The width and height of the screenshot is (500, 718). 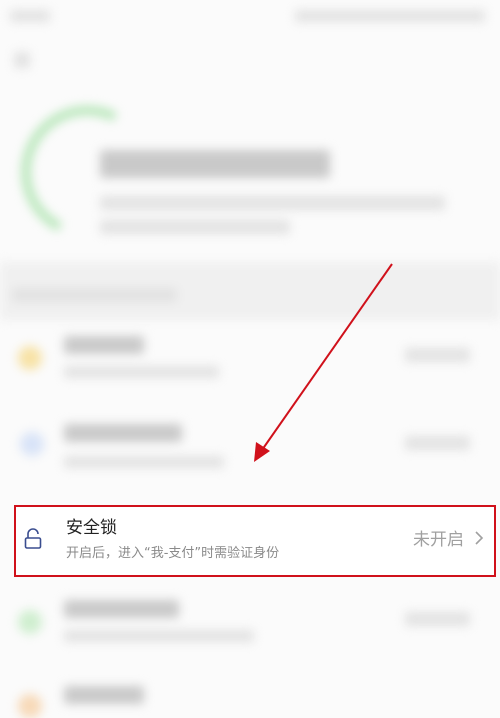 I want to click on lock-icon, so click(x=33, y=538).